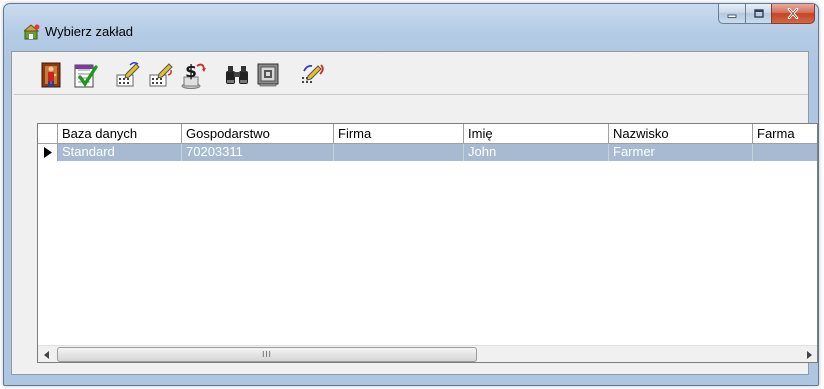 The width and height of the screenshot is (824, 389). What do you see at coordinates (258, 152) in the screenshot?
I see `cell-gospodarstwo: 70203311` at bounding box center [258, 152].